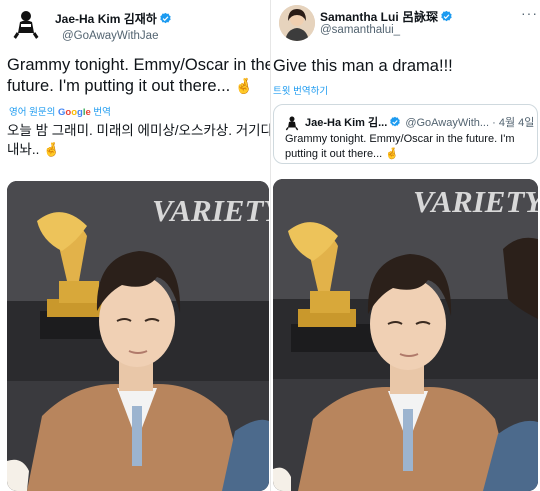 The width and height of the screenshot is (540, 491). I want to click on translated-text-line-1: 오늘 밤 그래미. 미래의 에미상/오스카상. 거기다, so click(139, 130).